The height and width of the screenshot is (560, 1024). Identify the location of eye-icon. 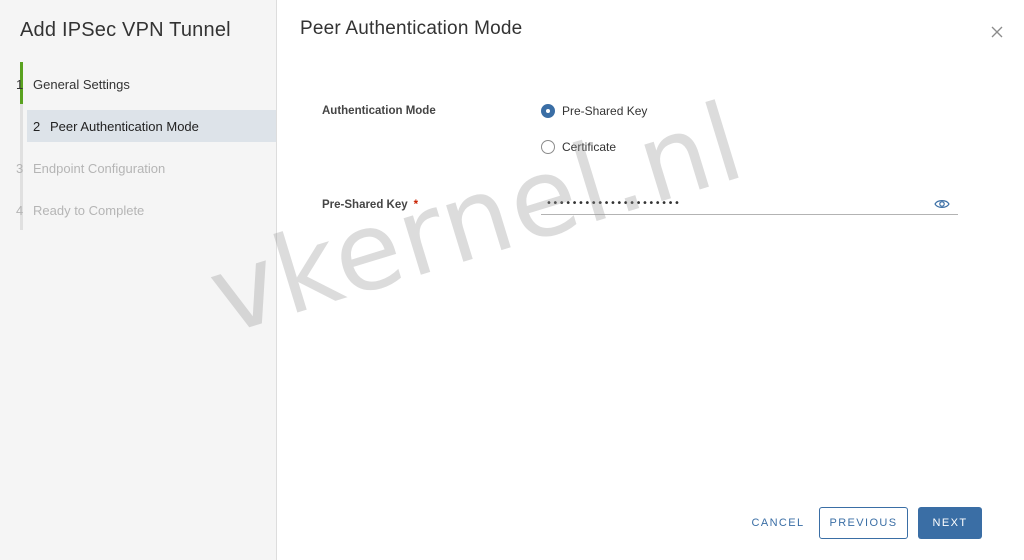
(942, 204).